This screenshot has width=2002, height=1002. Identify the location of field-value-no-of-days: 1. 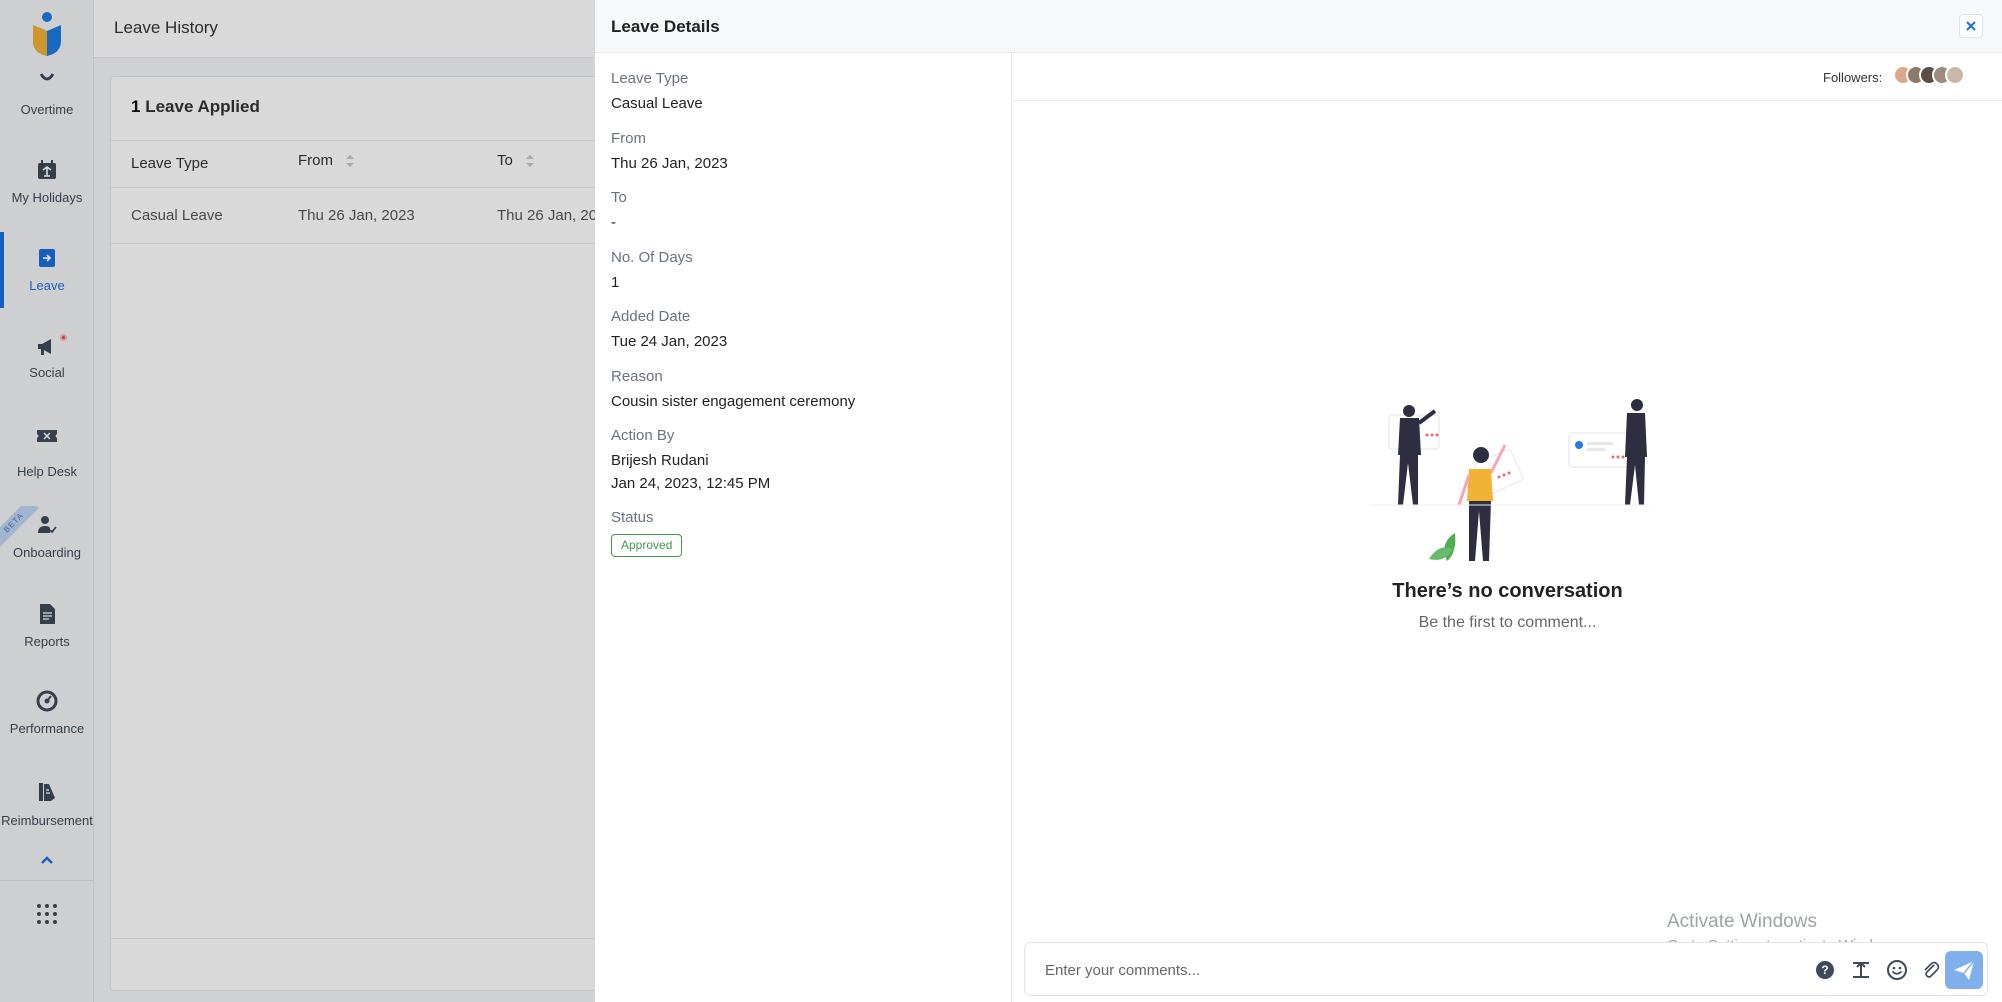
(615, 282).